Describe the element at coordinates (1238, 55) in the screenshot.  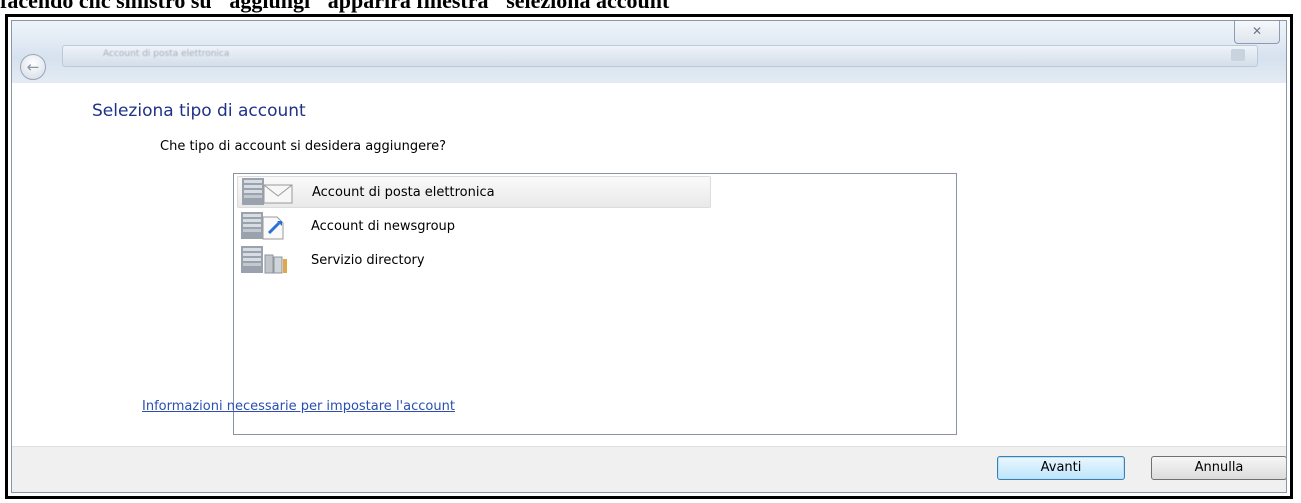
I see `breadcrumb-dropdown-icon` at that location.